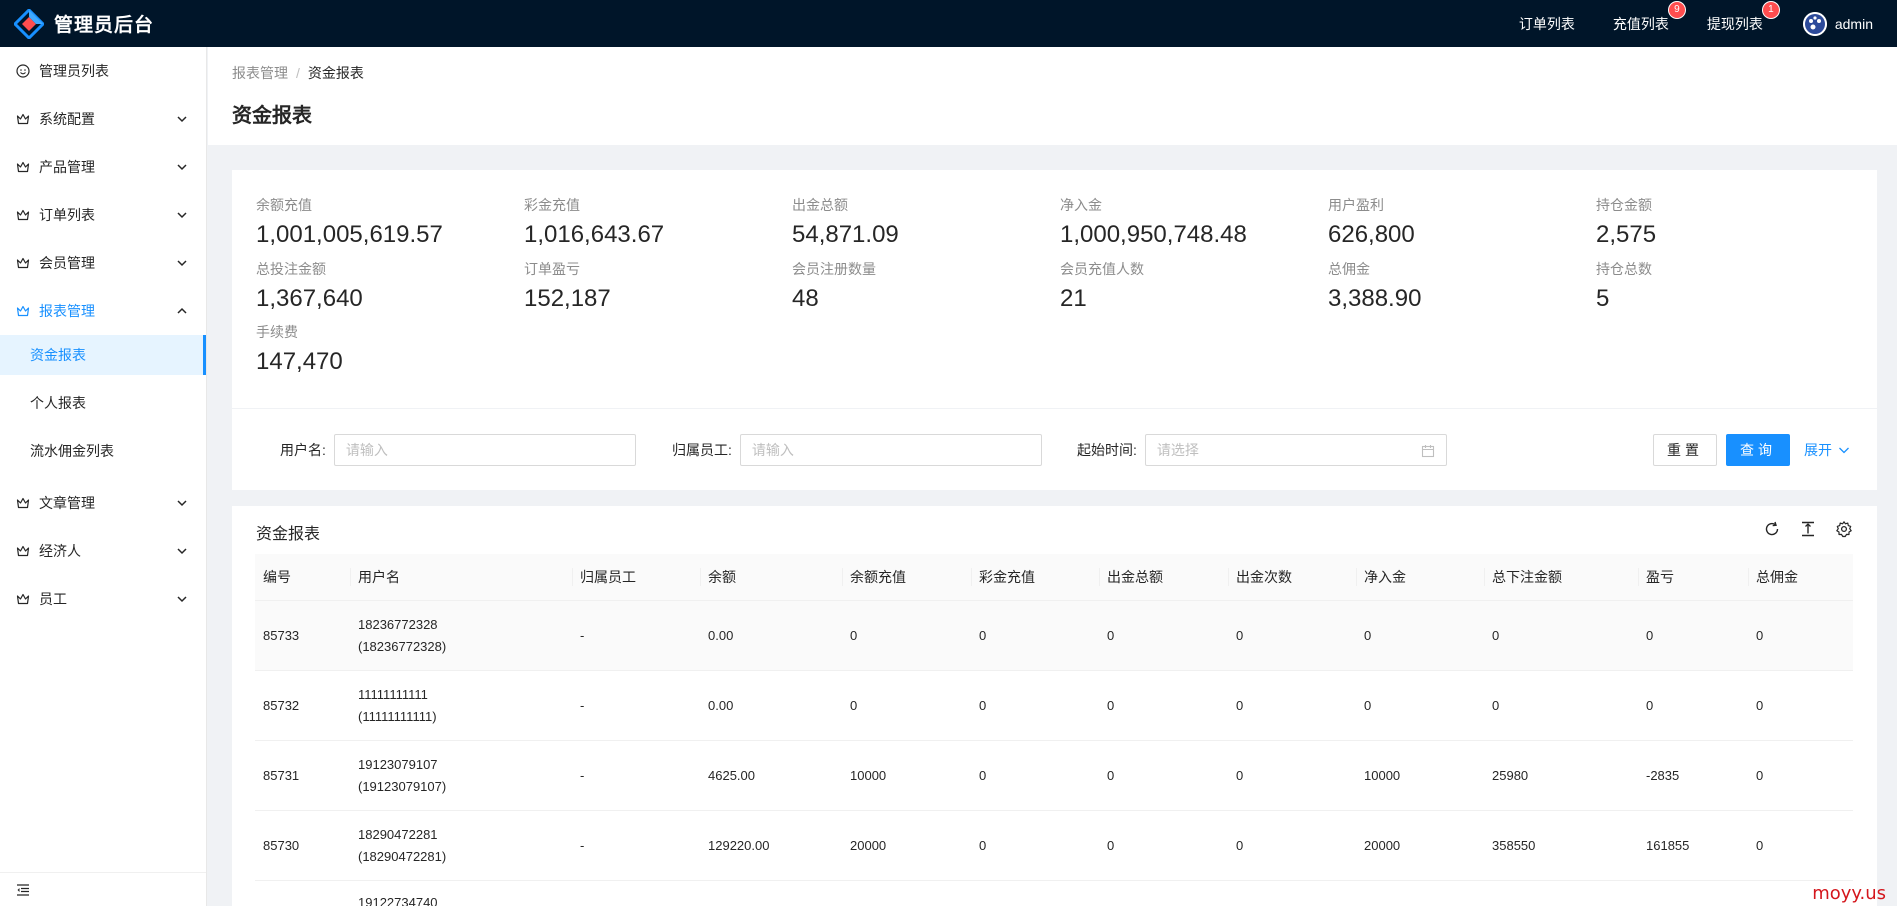 Image resolution: width=1897 pixels, height=906 pixels. I want to click on cell-id: 85731, so click(281, 775).